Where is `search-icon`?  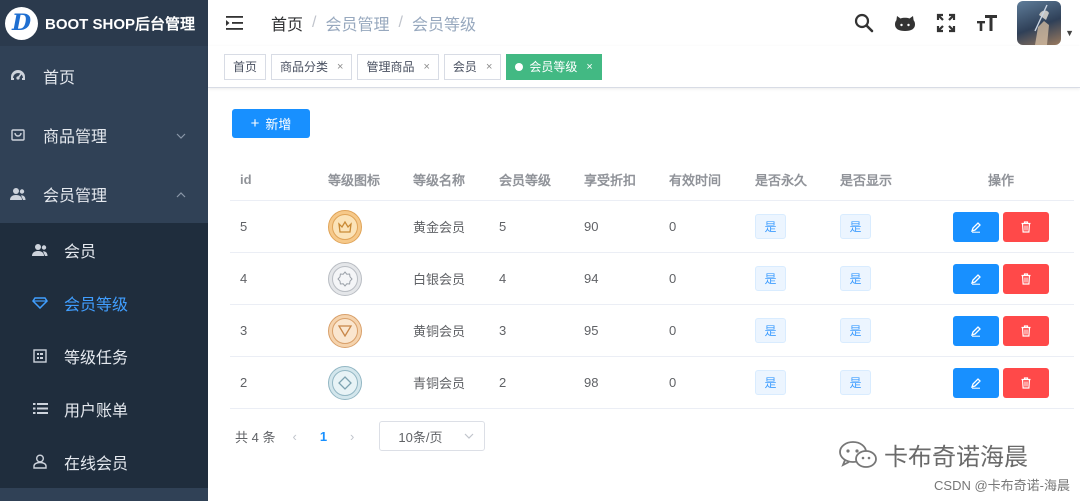 search-icon is located at coordinates (864, 23).